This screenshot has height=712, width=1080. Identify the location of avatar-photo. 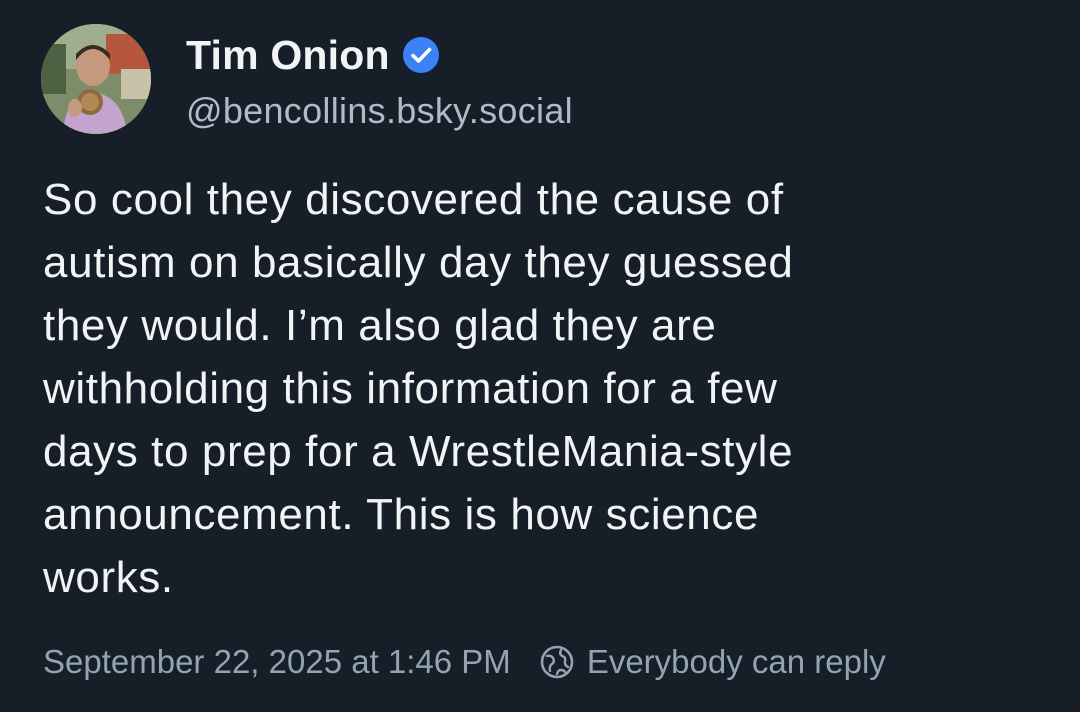
(96, 79).